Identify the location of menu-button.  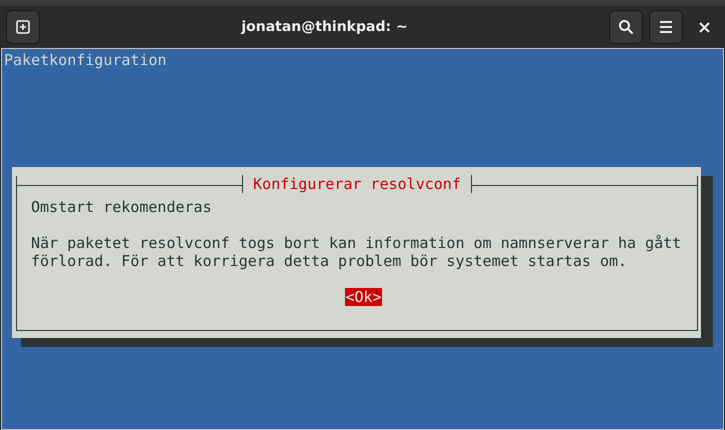
(666, 27).